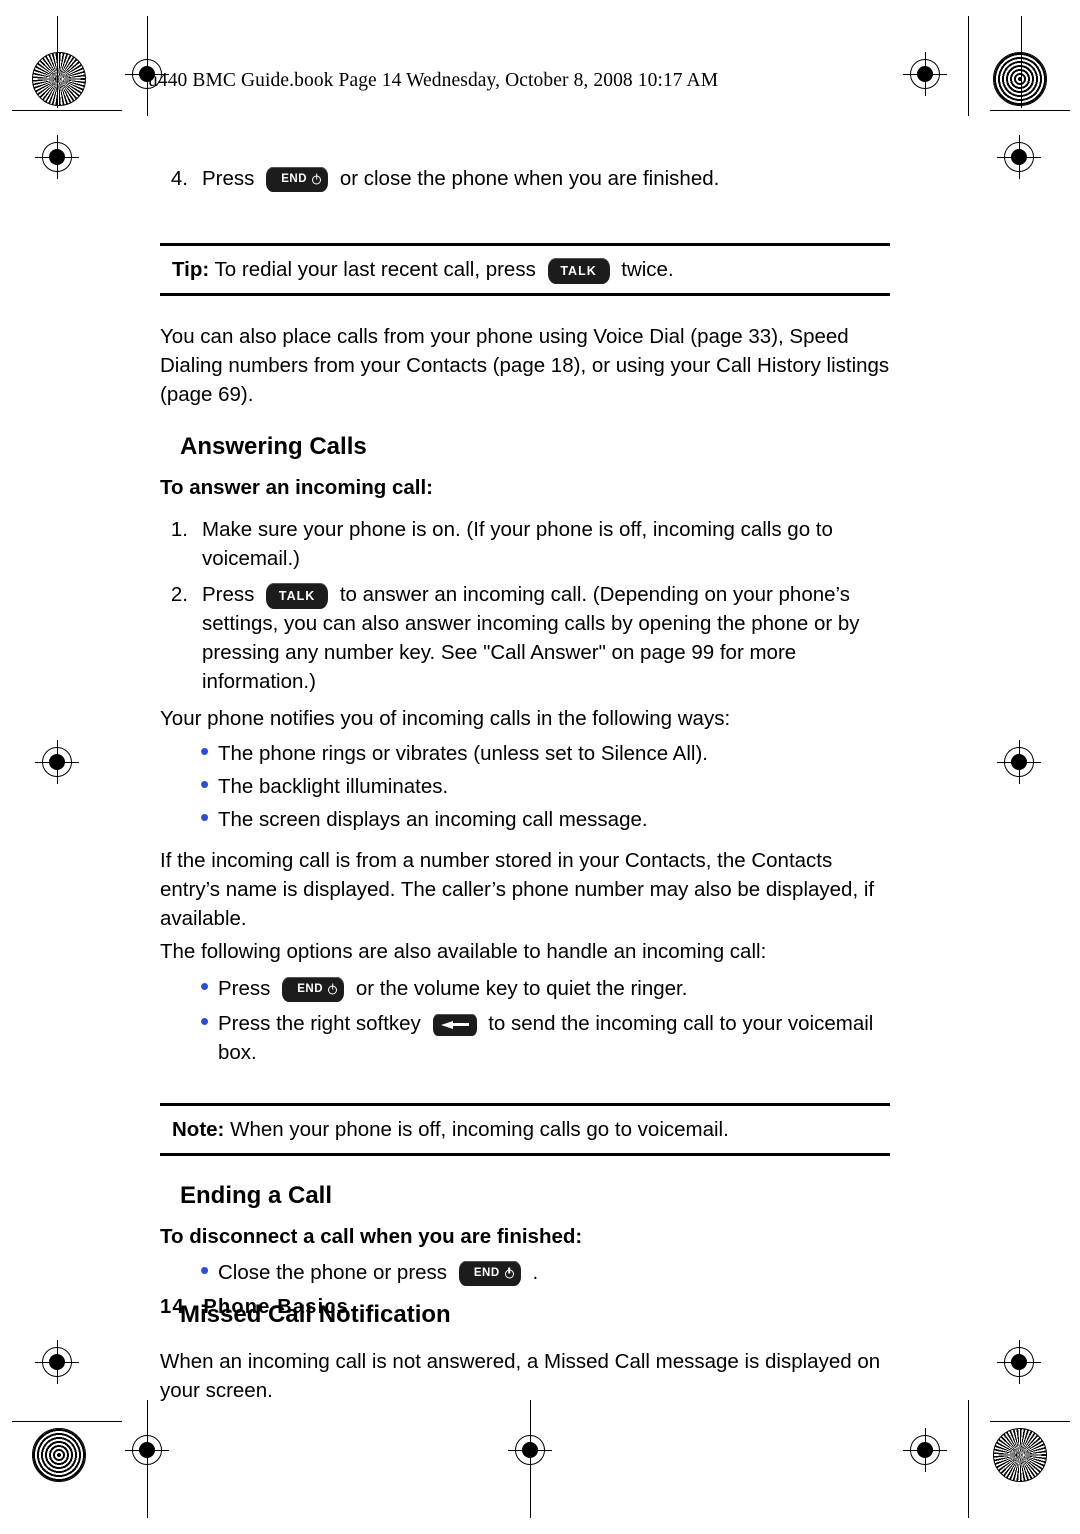  Describe the element at coordinates (968, 66) in the screenshot. I see `trim-line-top-right` at that location.